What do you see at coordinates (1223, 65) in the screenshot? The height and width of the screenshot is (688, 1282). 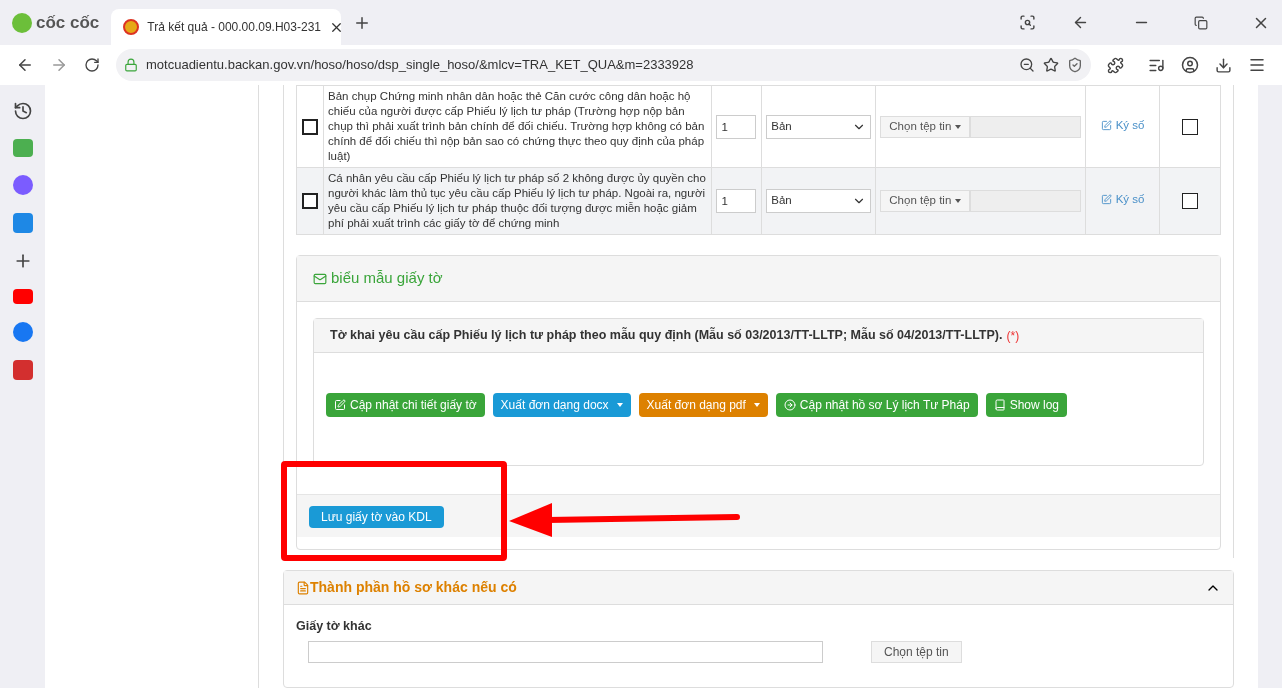 I see `download-icon` at bounding box center [1223, 65].